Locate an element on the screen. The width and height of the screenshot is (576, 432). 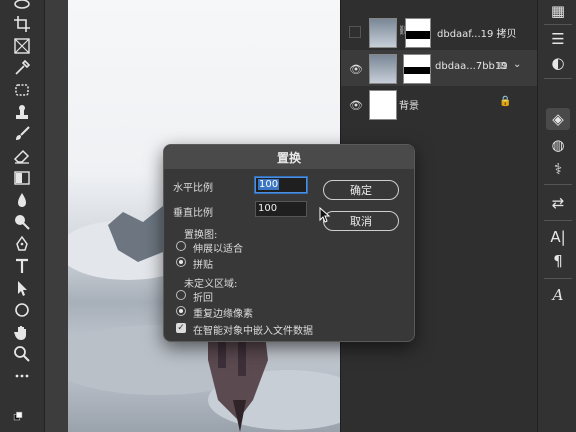
adjustments-icon: ☰ is located at coordinates (558, 39).